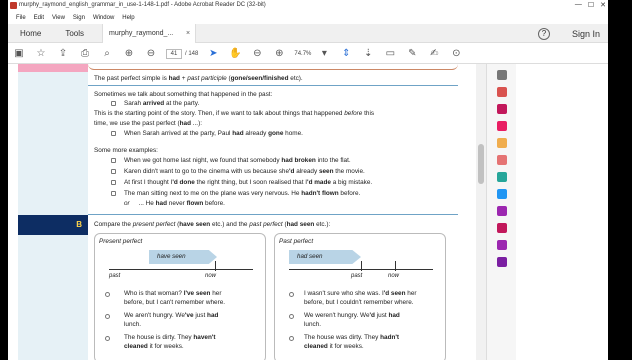 The height and width of the screenshot is (360, 632). I want to click on right-example-1b: before, but I couldn't remember where., so click(359, 302).